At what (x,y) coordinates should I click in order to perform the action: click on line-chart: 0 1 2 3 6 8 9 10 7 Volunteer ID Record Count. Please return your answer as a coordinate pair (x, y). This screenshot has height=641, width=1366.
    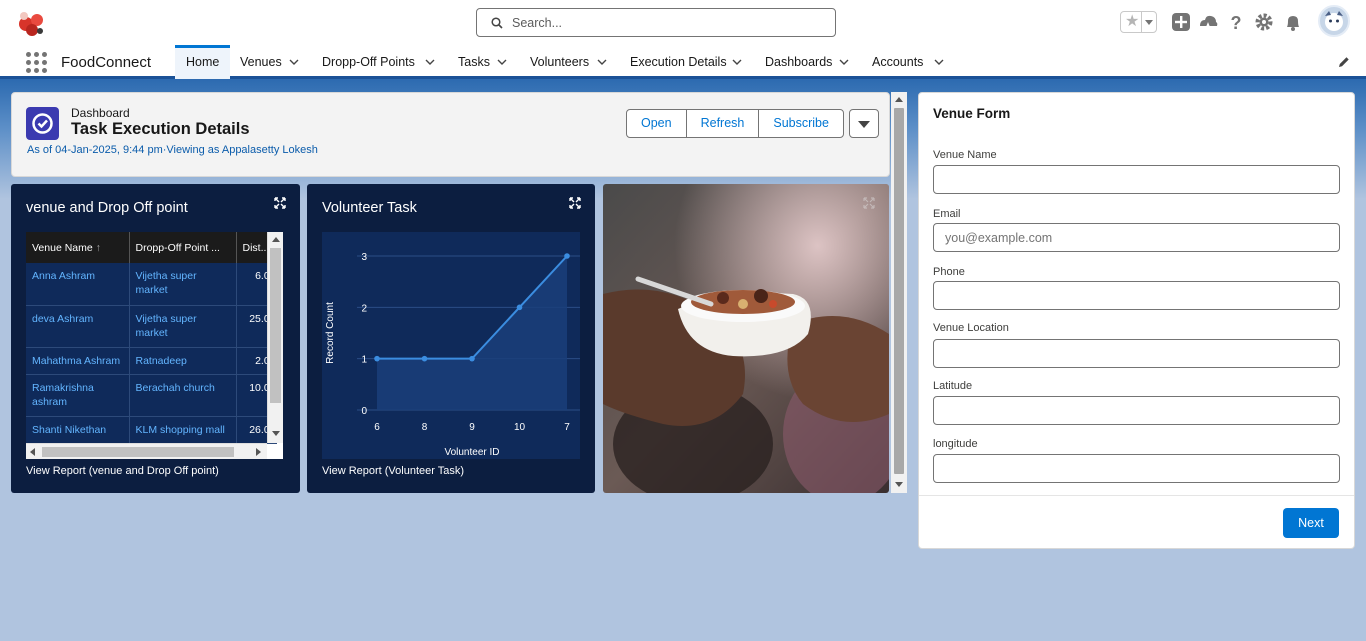
    Looking at the image, I should click on (454, 345).